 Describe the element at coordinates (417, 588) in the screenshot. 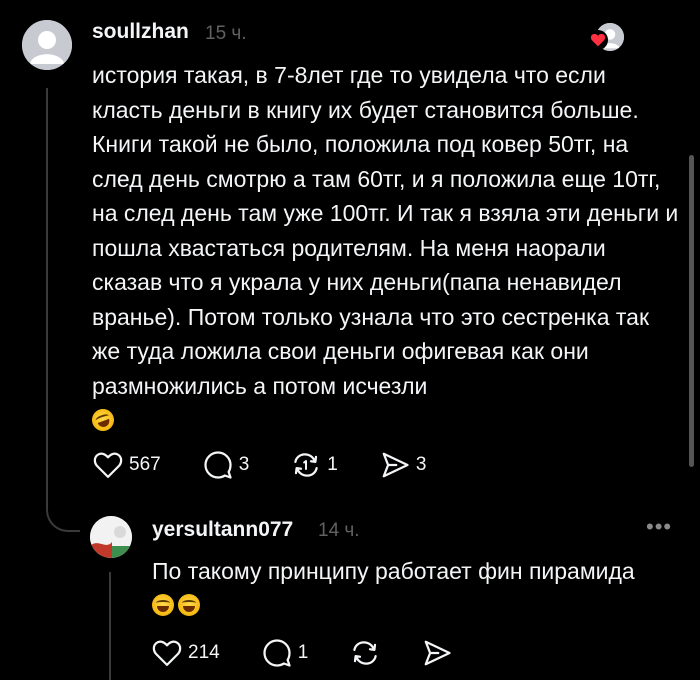

I see `reply-body: По такому принципу работает фин пирамида` at that location.